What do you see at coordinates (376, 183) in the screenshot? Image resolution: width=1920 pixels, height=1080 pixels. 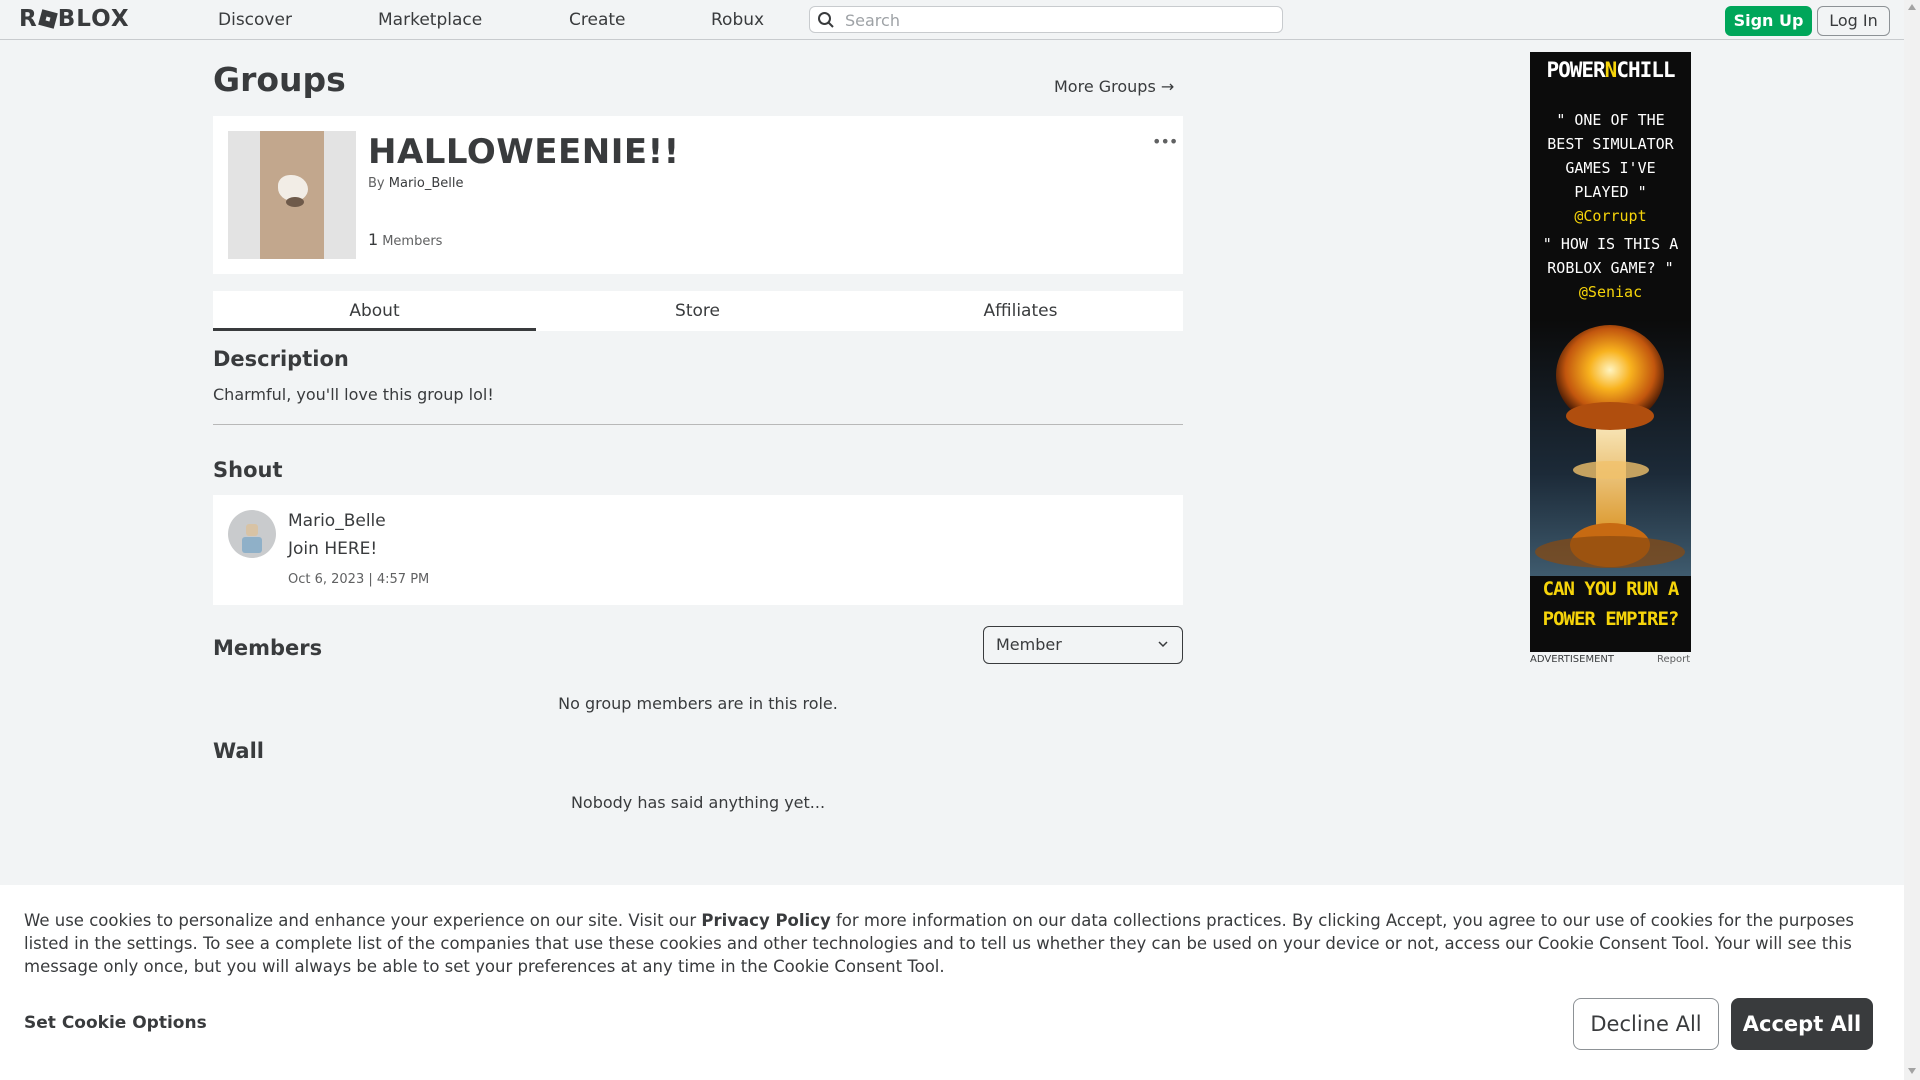 I see `by-label: By` at bounding box center [376, 183].